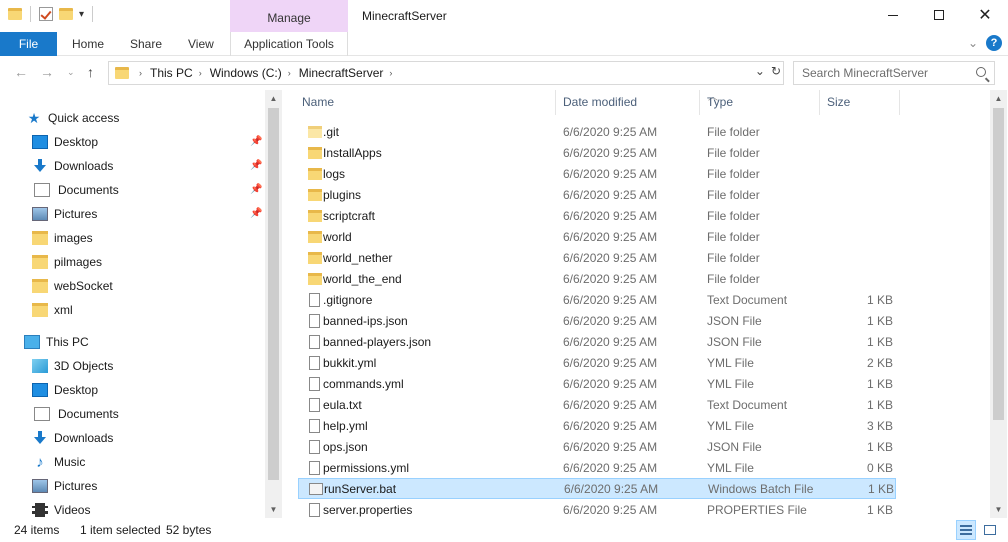 This screenshot has height=542, width=1008. I want to click on file-icon, so click(314, 425).